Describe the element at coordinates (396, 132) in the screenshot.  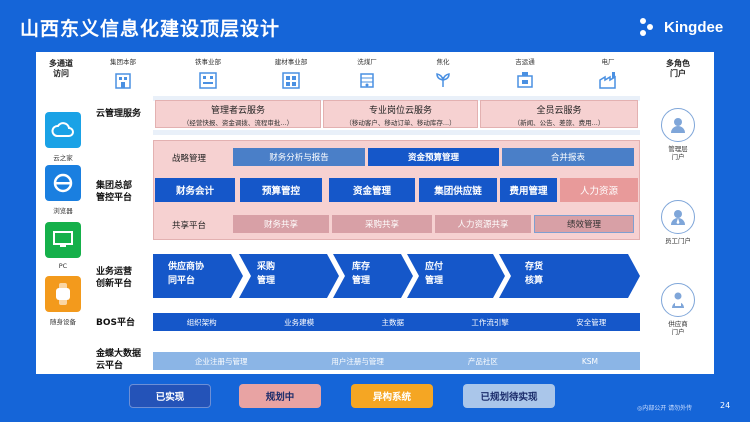
I see `cloud-band-bottom` at that location.